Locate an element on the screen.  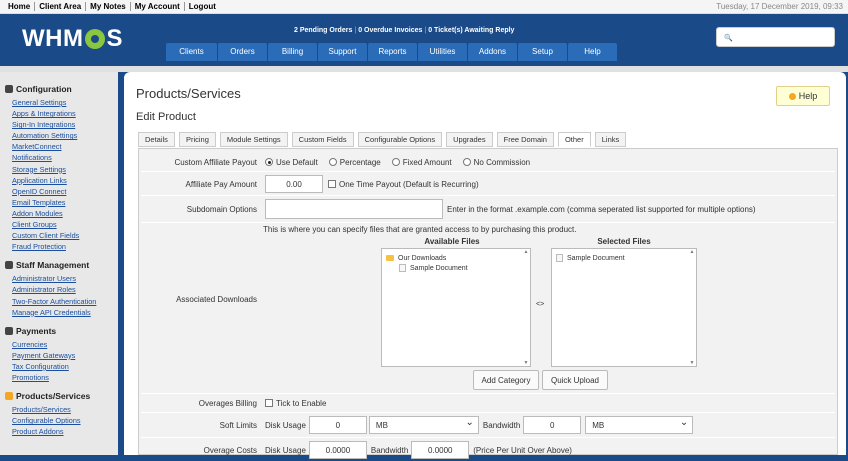
sidebar-item-notifications: Notifications is located at coordinates (65, 157).